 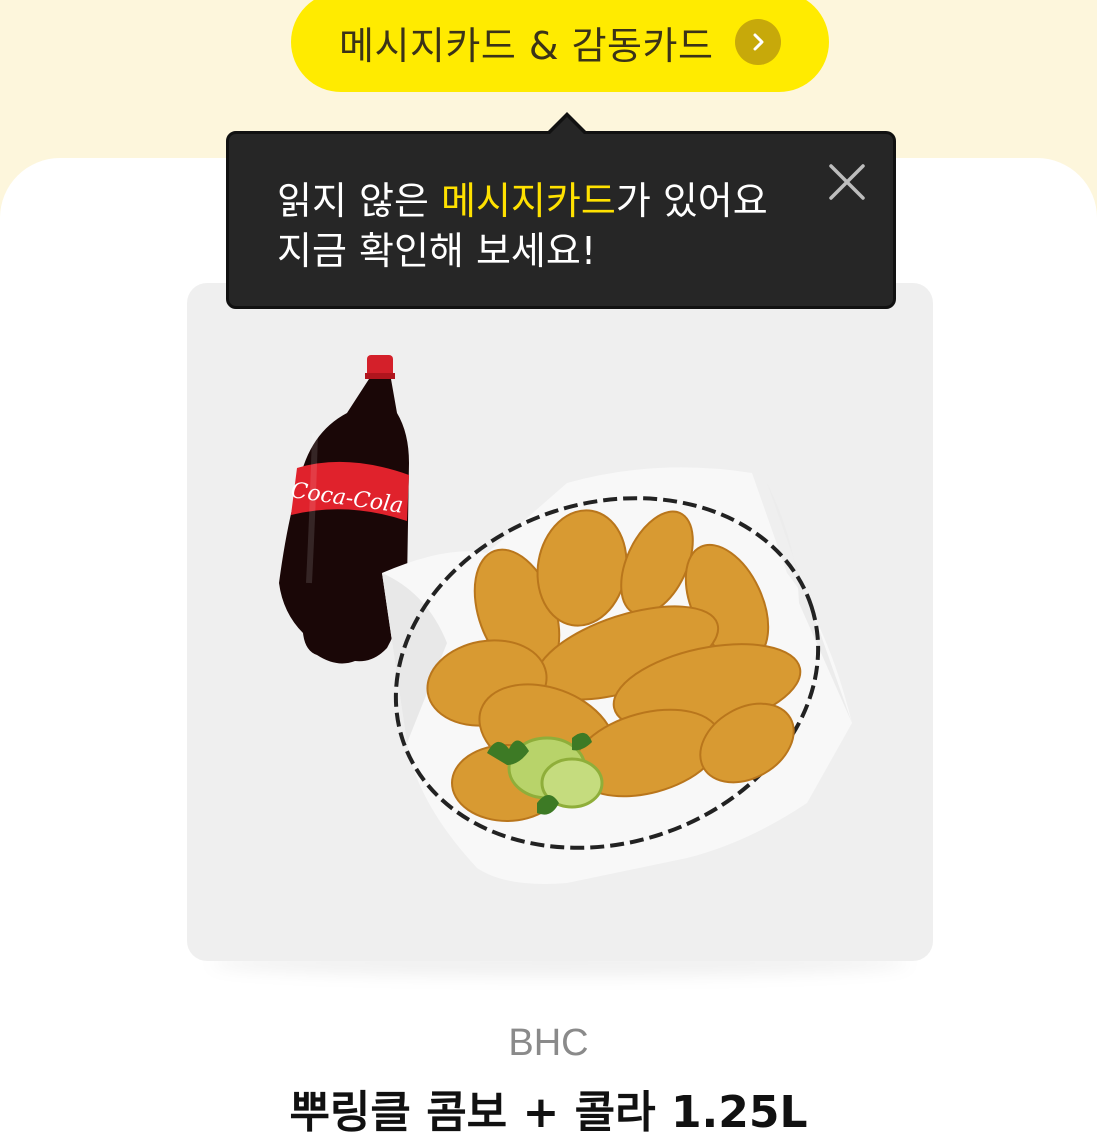 I want to click on tooltip-highlight: 메시지카드, so click(x=528, y=201).